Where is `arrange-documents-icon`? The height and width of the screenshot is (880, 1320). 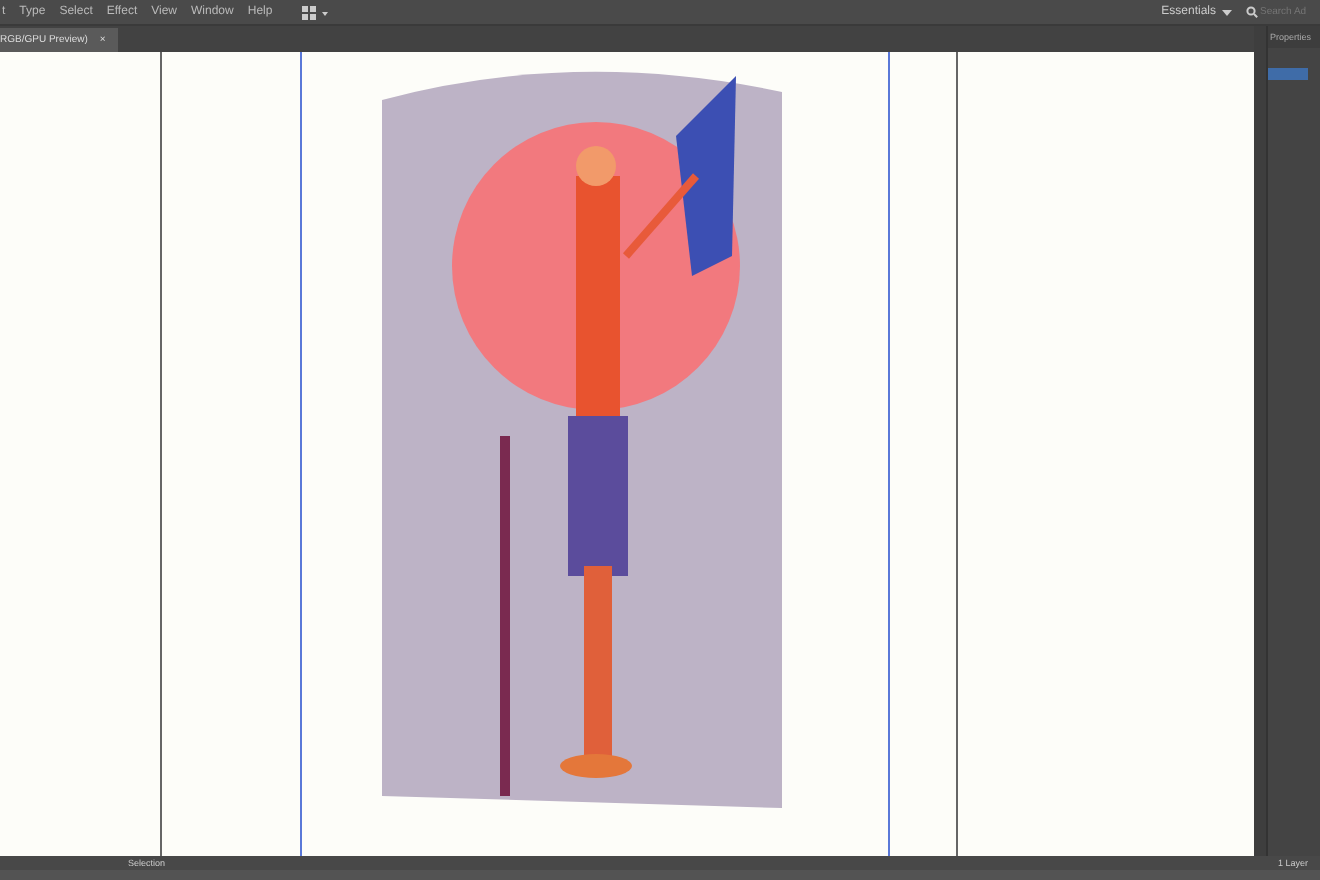 arrange-documents-icon is located at coordinates (316, 12).